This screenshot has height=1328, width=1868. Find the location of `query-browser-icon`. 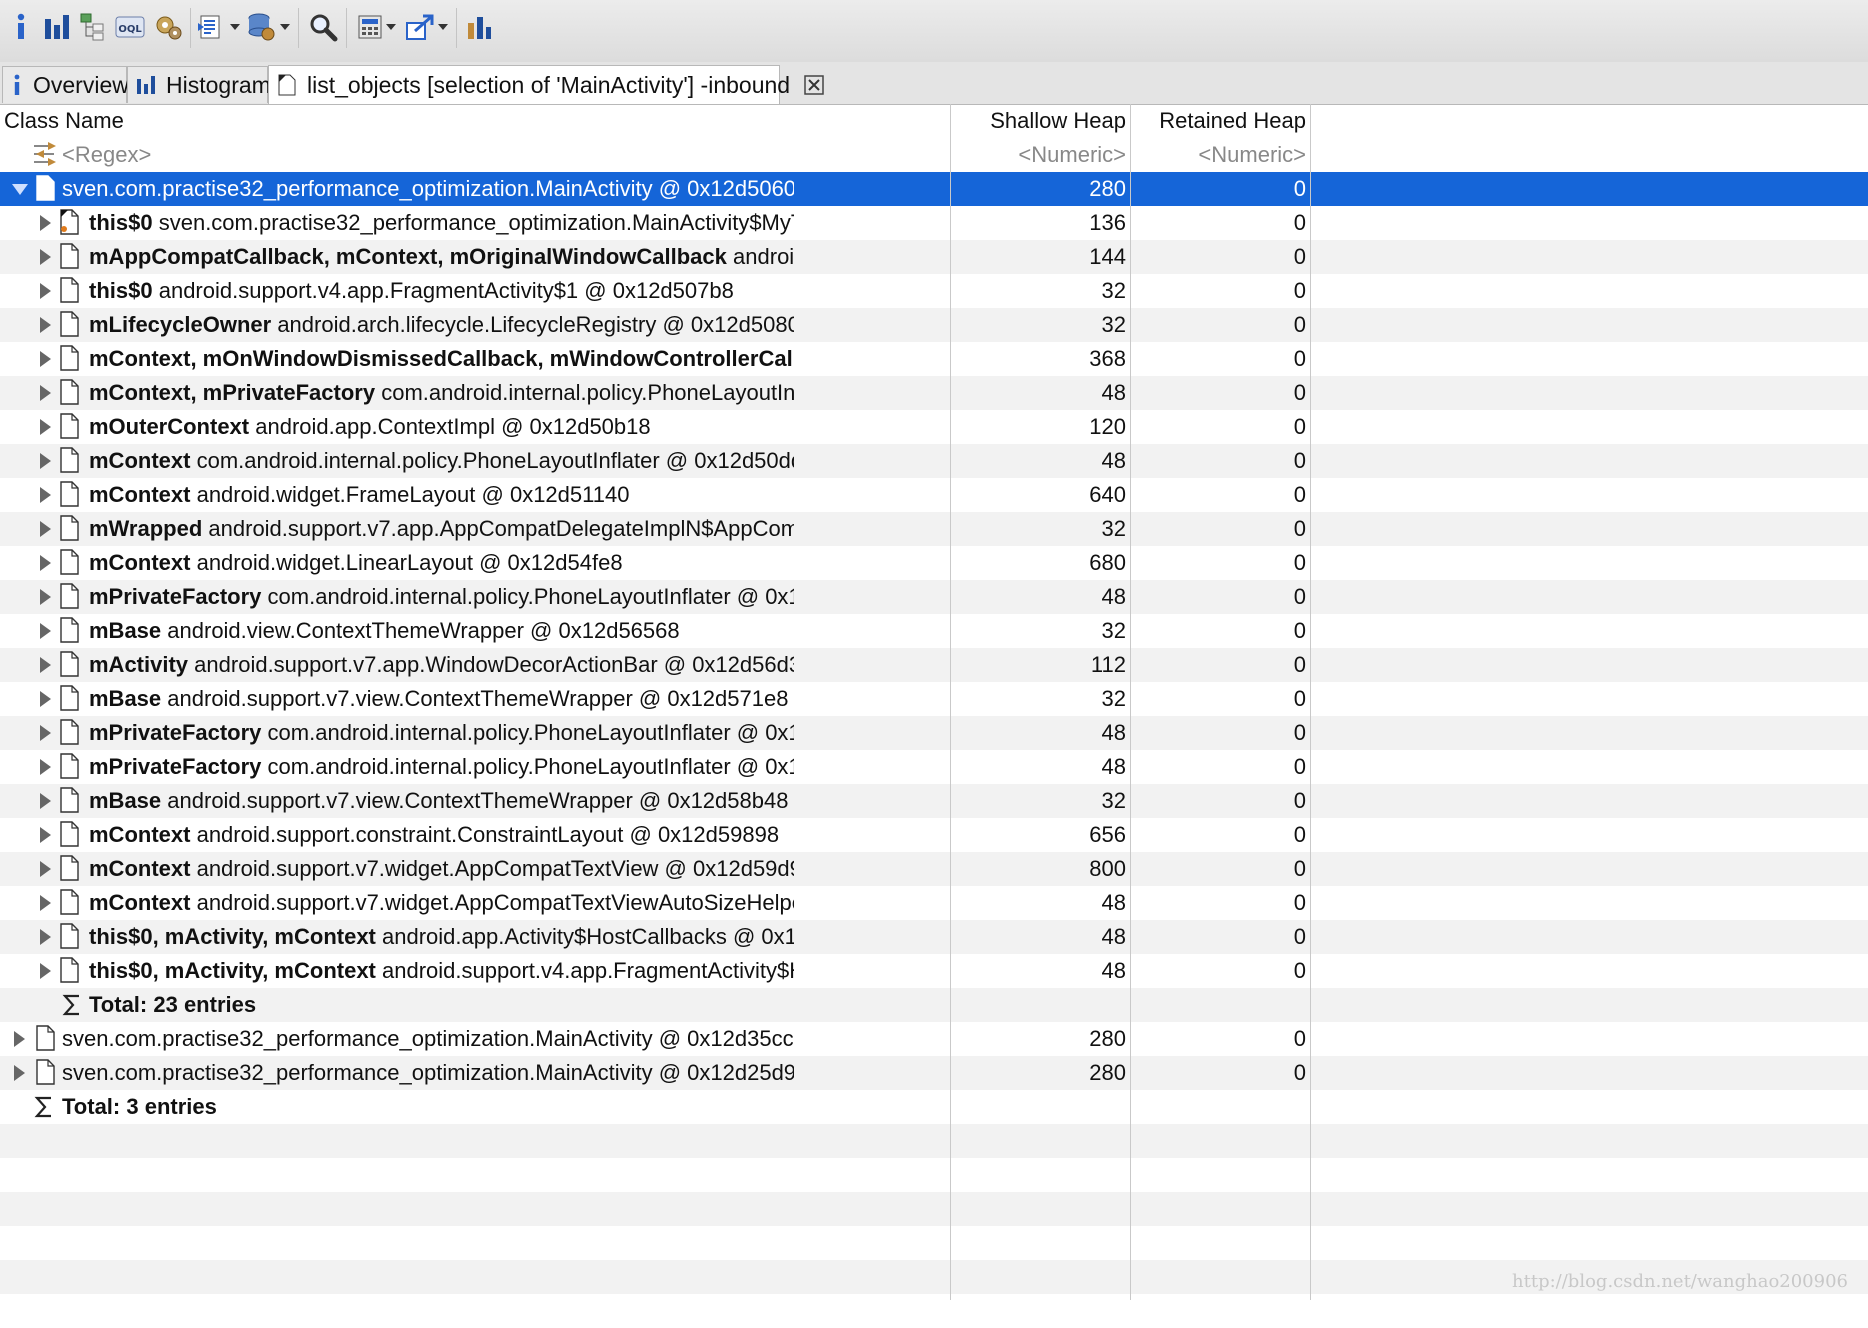

query-browser-icon is located at coordinates (261, 27).